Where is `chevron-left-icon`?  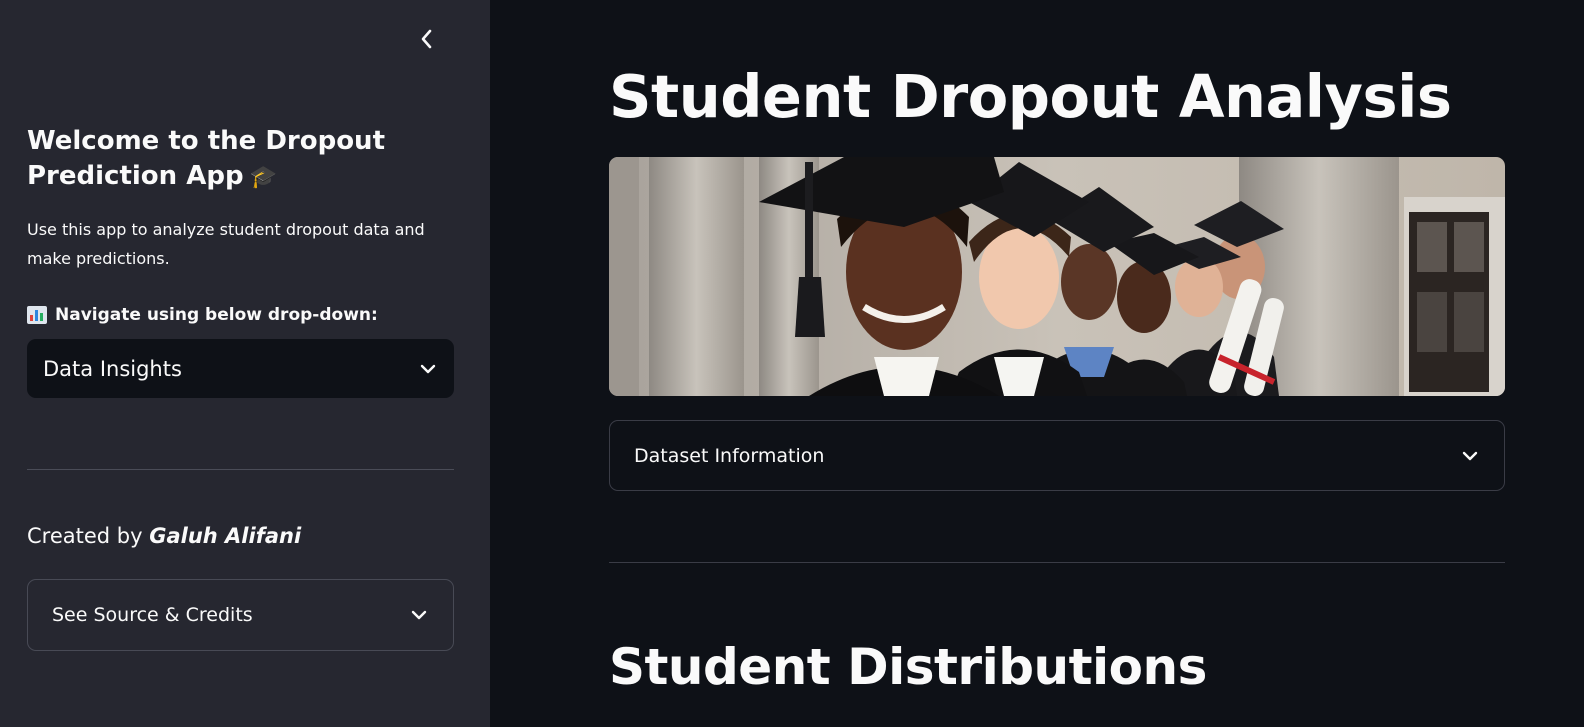
chevron-left-icon is located at coordinates (427, 39).